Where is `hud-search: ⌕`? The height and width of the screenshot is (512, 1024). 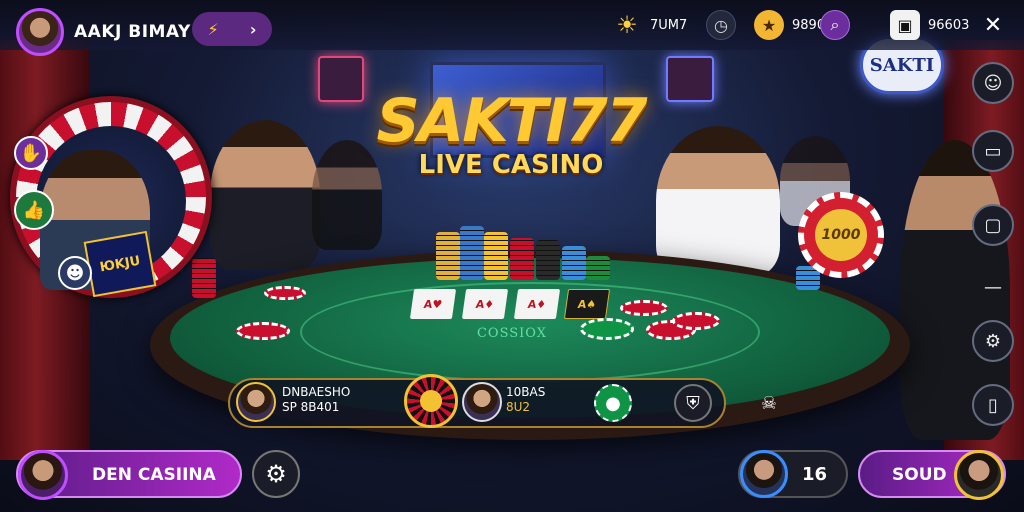 hud-search: ⌕ is located at coordinates (835, 25).